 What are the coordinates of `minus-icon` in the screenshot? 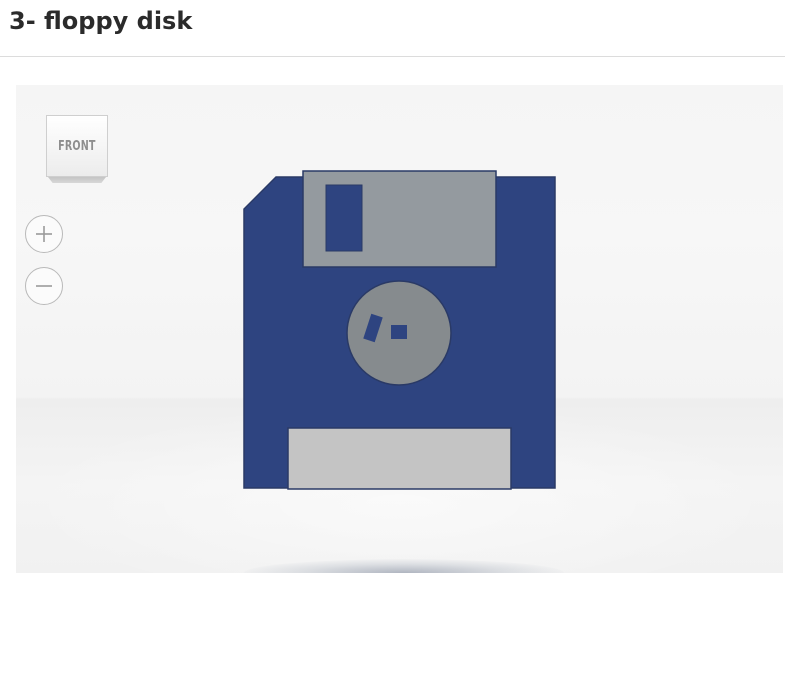 It's located at (44, 286).